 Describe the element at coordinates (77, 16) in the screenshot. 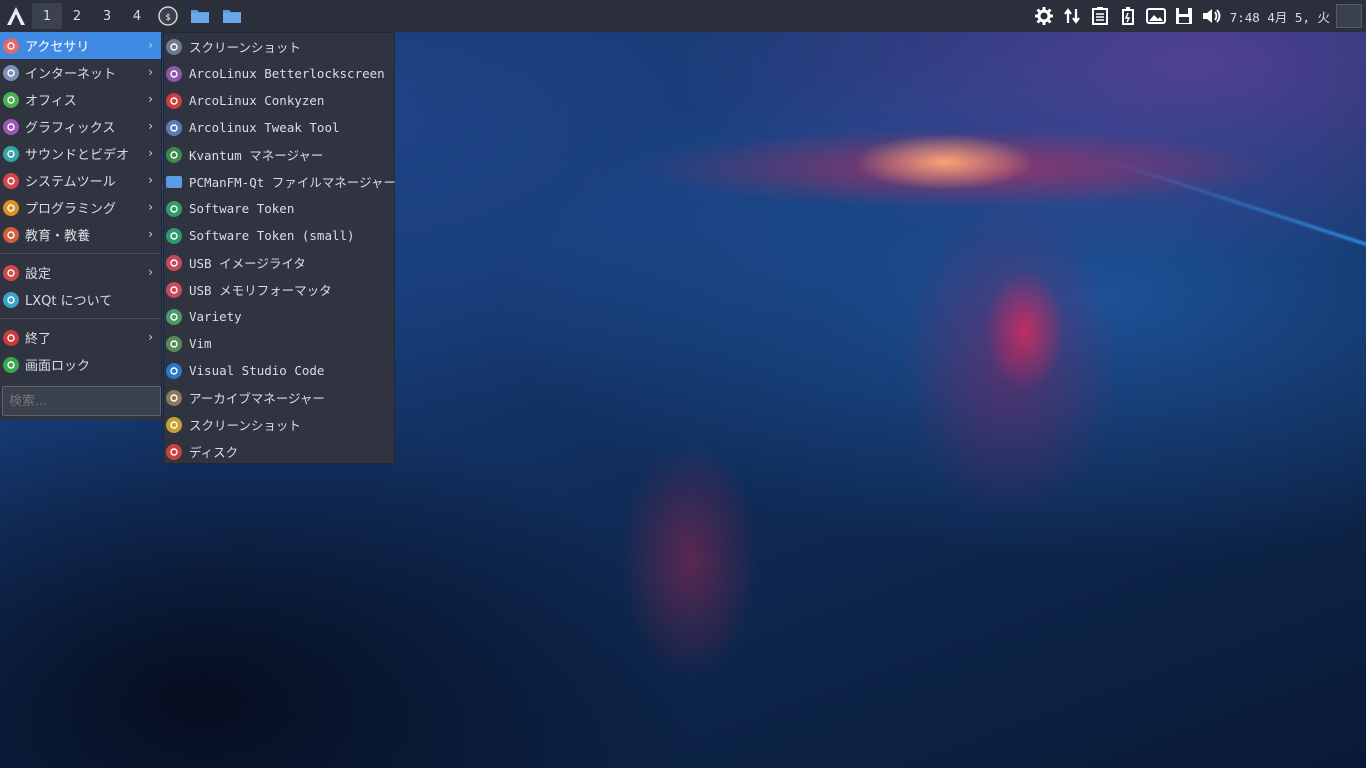

I see `workspace-button-2: 2` at that location.